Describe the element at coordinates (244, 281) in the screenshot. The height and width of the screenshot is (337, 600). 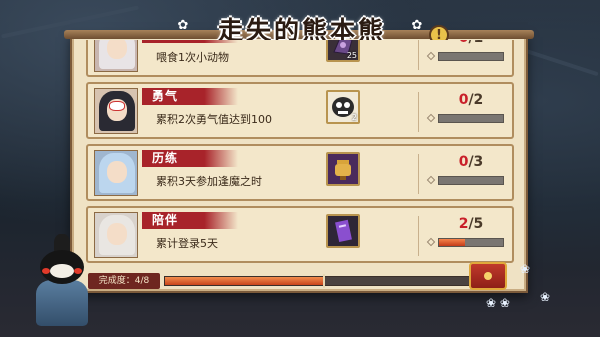
I see `completion-fill` at that location.